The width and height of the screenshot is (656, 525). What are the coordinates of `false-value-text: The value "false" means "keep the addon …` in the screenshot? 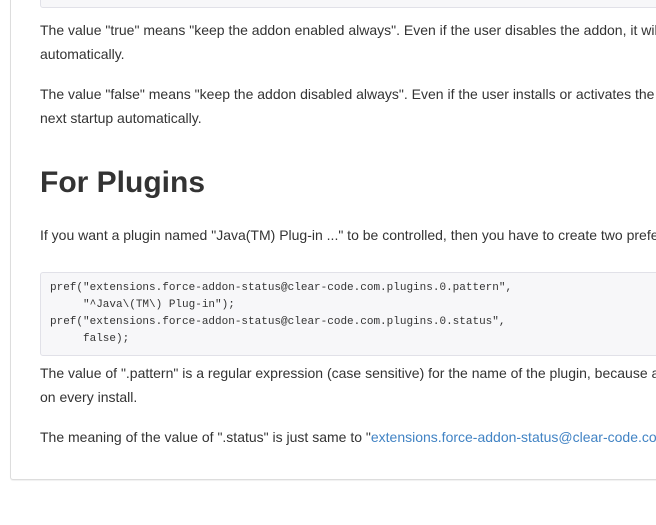 It's located at (347, 94).